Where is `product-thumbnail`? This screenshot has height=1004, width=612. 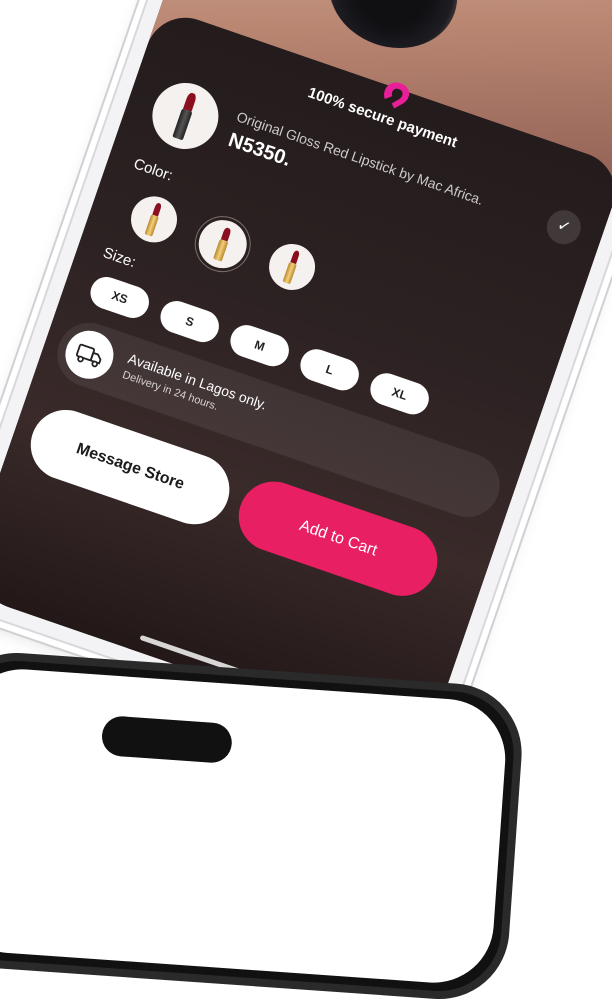 product-thumbnail is located at coordinates (185, 116).